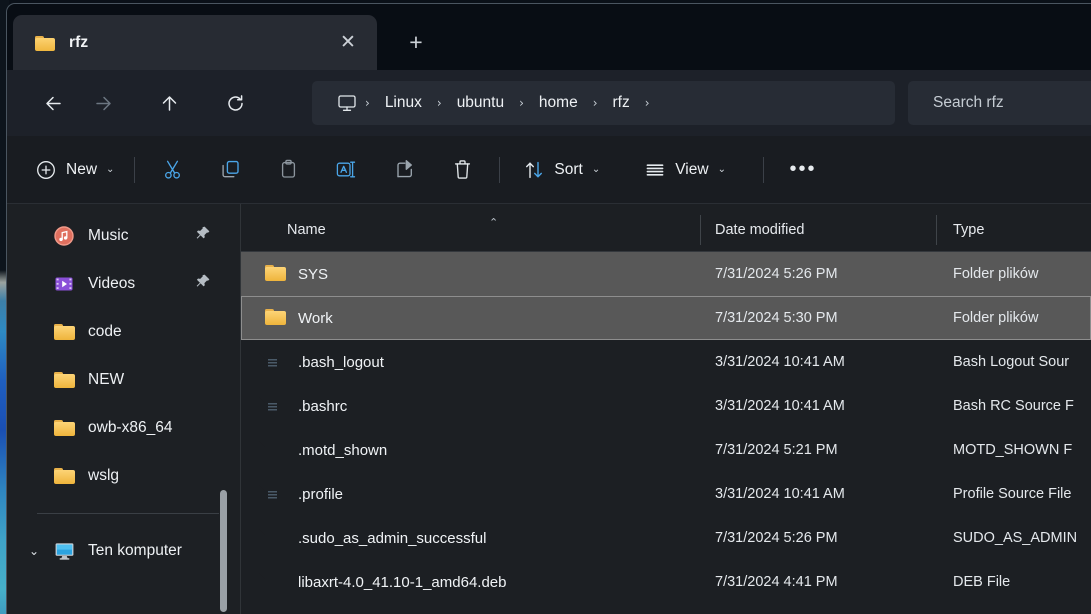 This screenshot has height=614, width=1091. I want to click on column-header-name: Name, so click(471, 227).